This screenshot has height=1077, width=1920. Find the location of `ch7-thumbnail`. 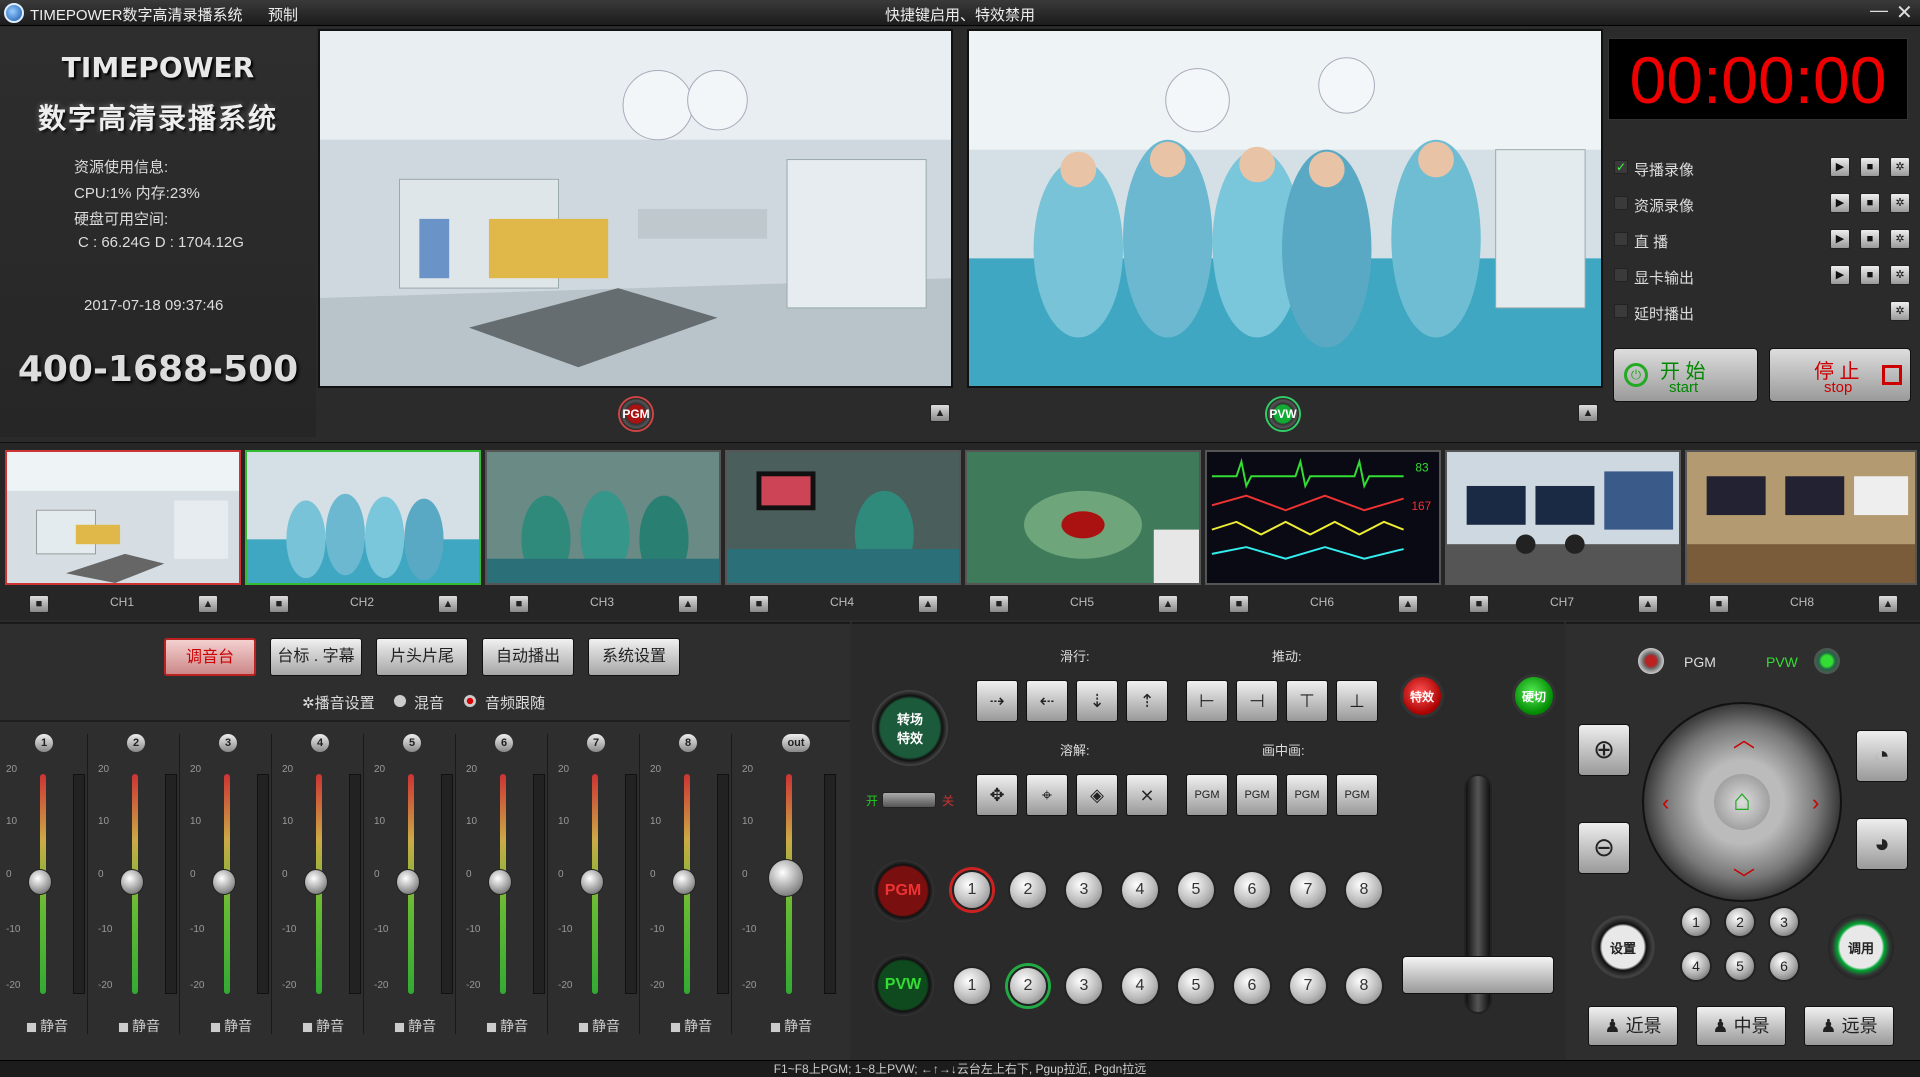

ch7-thumbnail is located at coordinates (1563, 517).